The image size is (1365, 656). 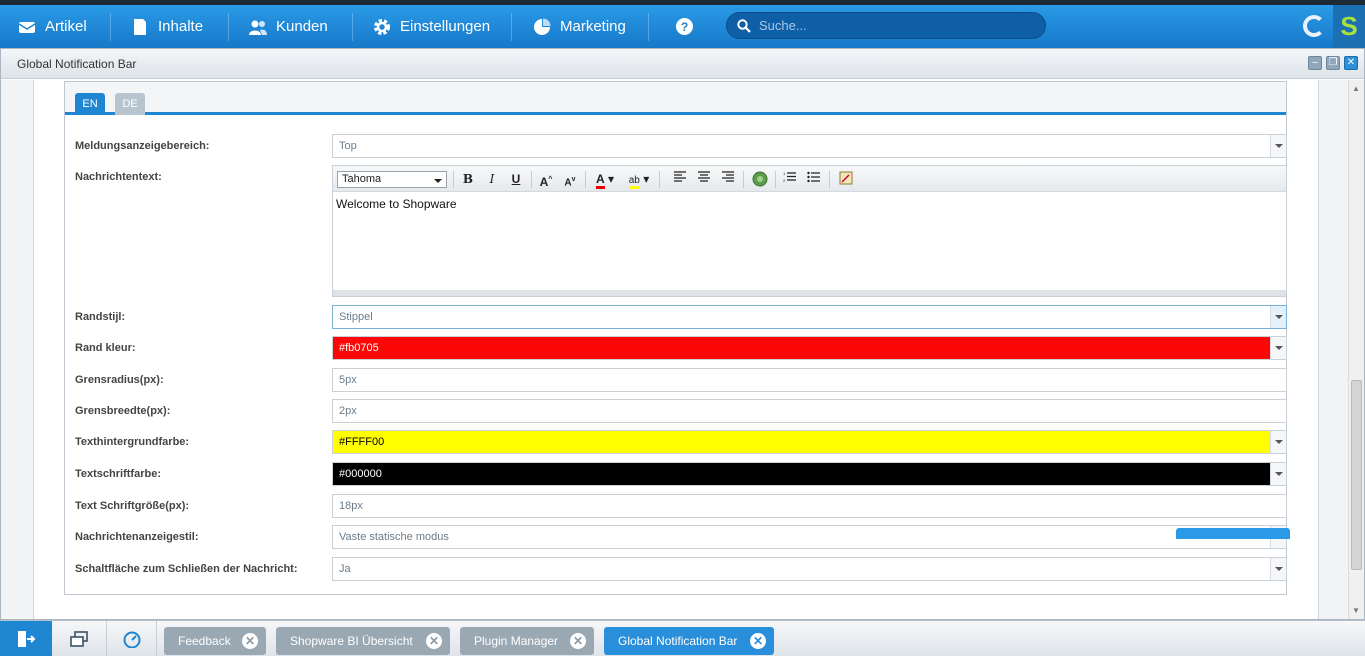 I want to click on border-color-picker: #fb0705, so click(x=809, y=348).